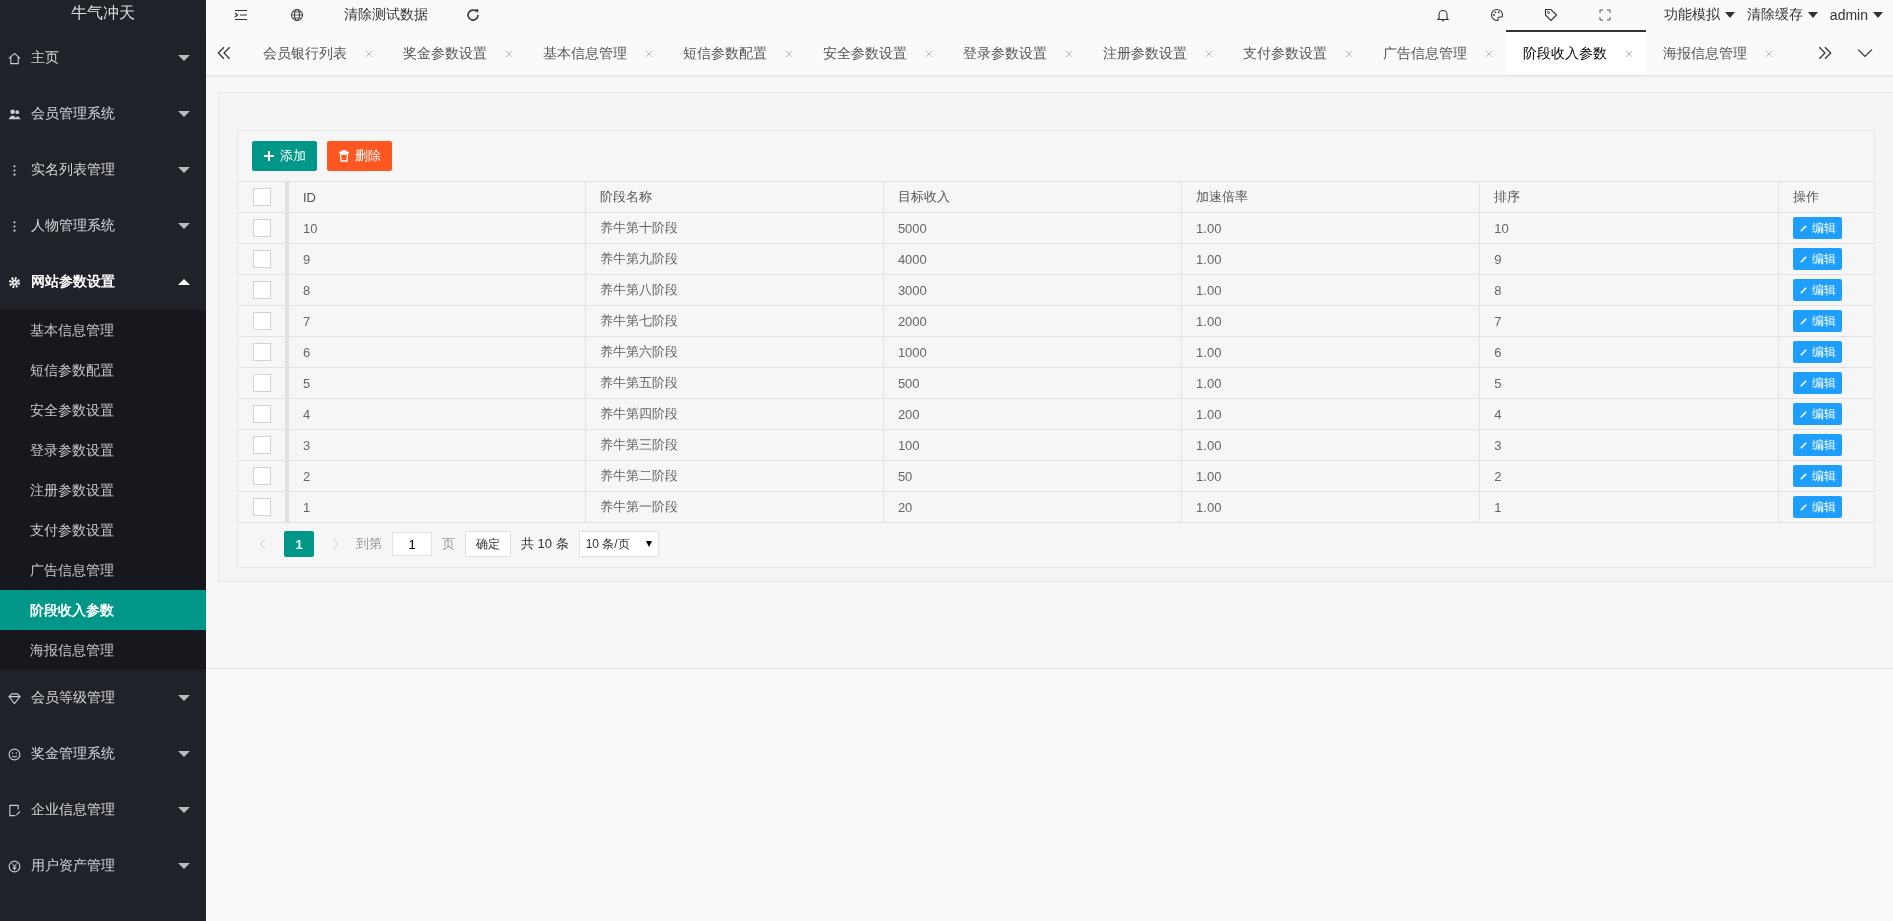 This screenshot has height=921, width=1893. I want to click on scroll-right-icon, so click(1825, 52).